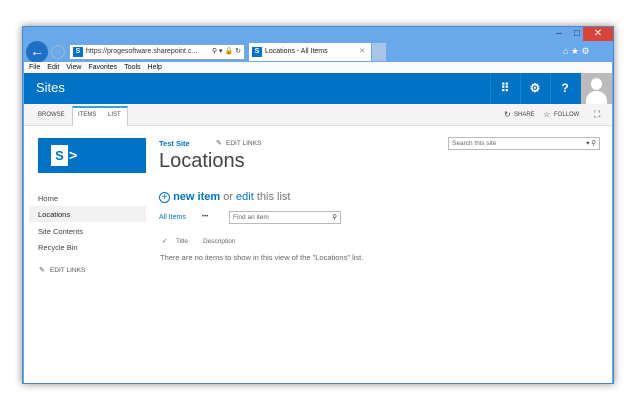  Describe the element at coordinates (504, 88) in the screenshot. I see `app-launcher-icon: ⠿` at that location.